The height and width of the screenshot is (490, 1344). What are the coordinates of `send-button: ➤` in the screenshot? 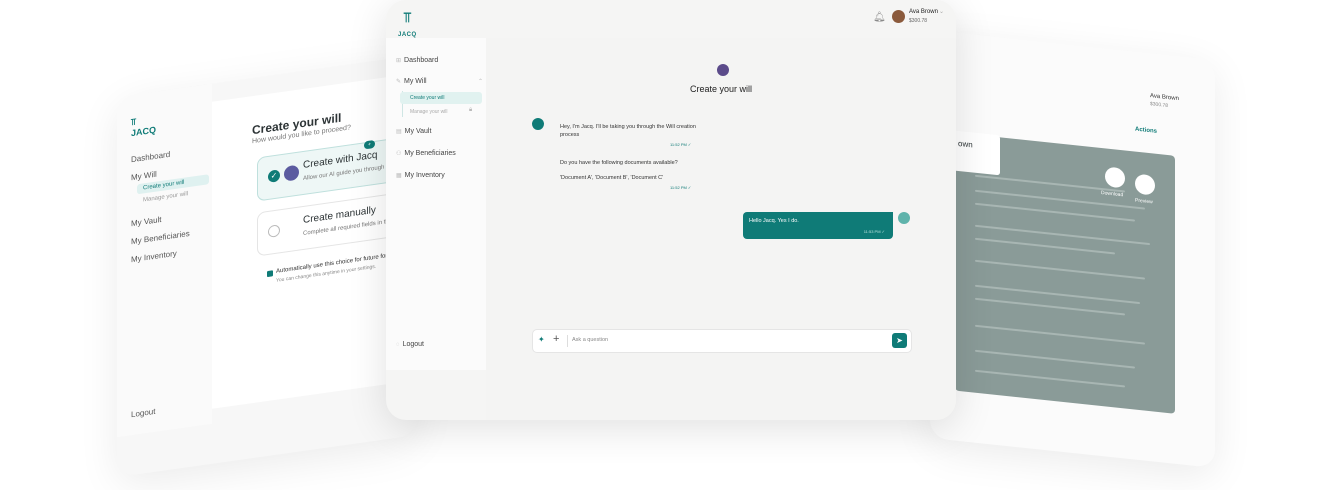 It's located at (899, 340).